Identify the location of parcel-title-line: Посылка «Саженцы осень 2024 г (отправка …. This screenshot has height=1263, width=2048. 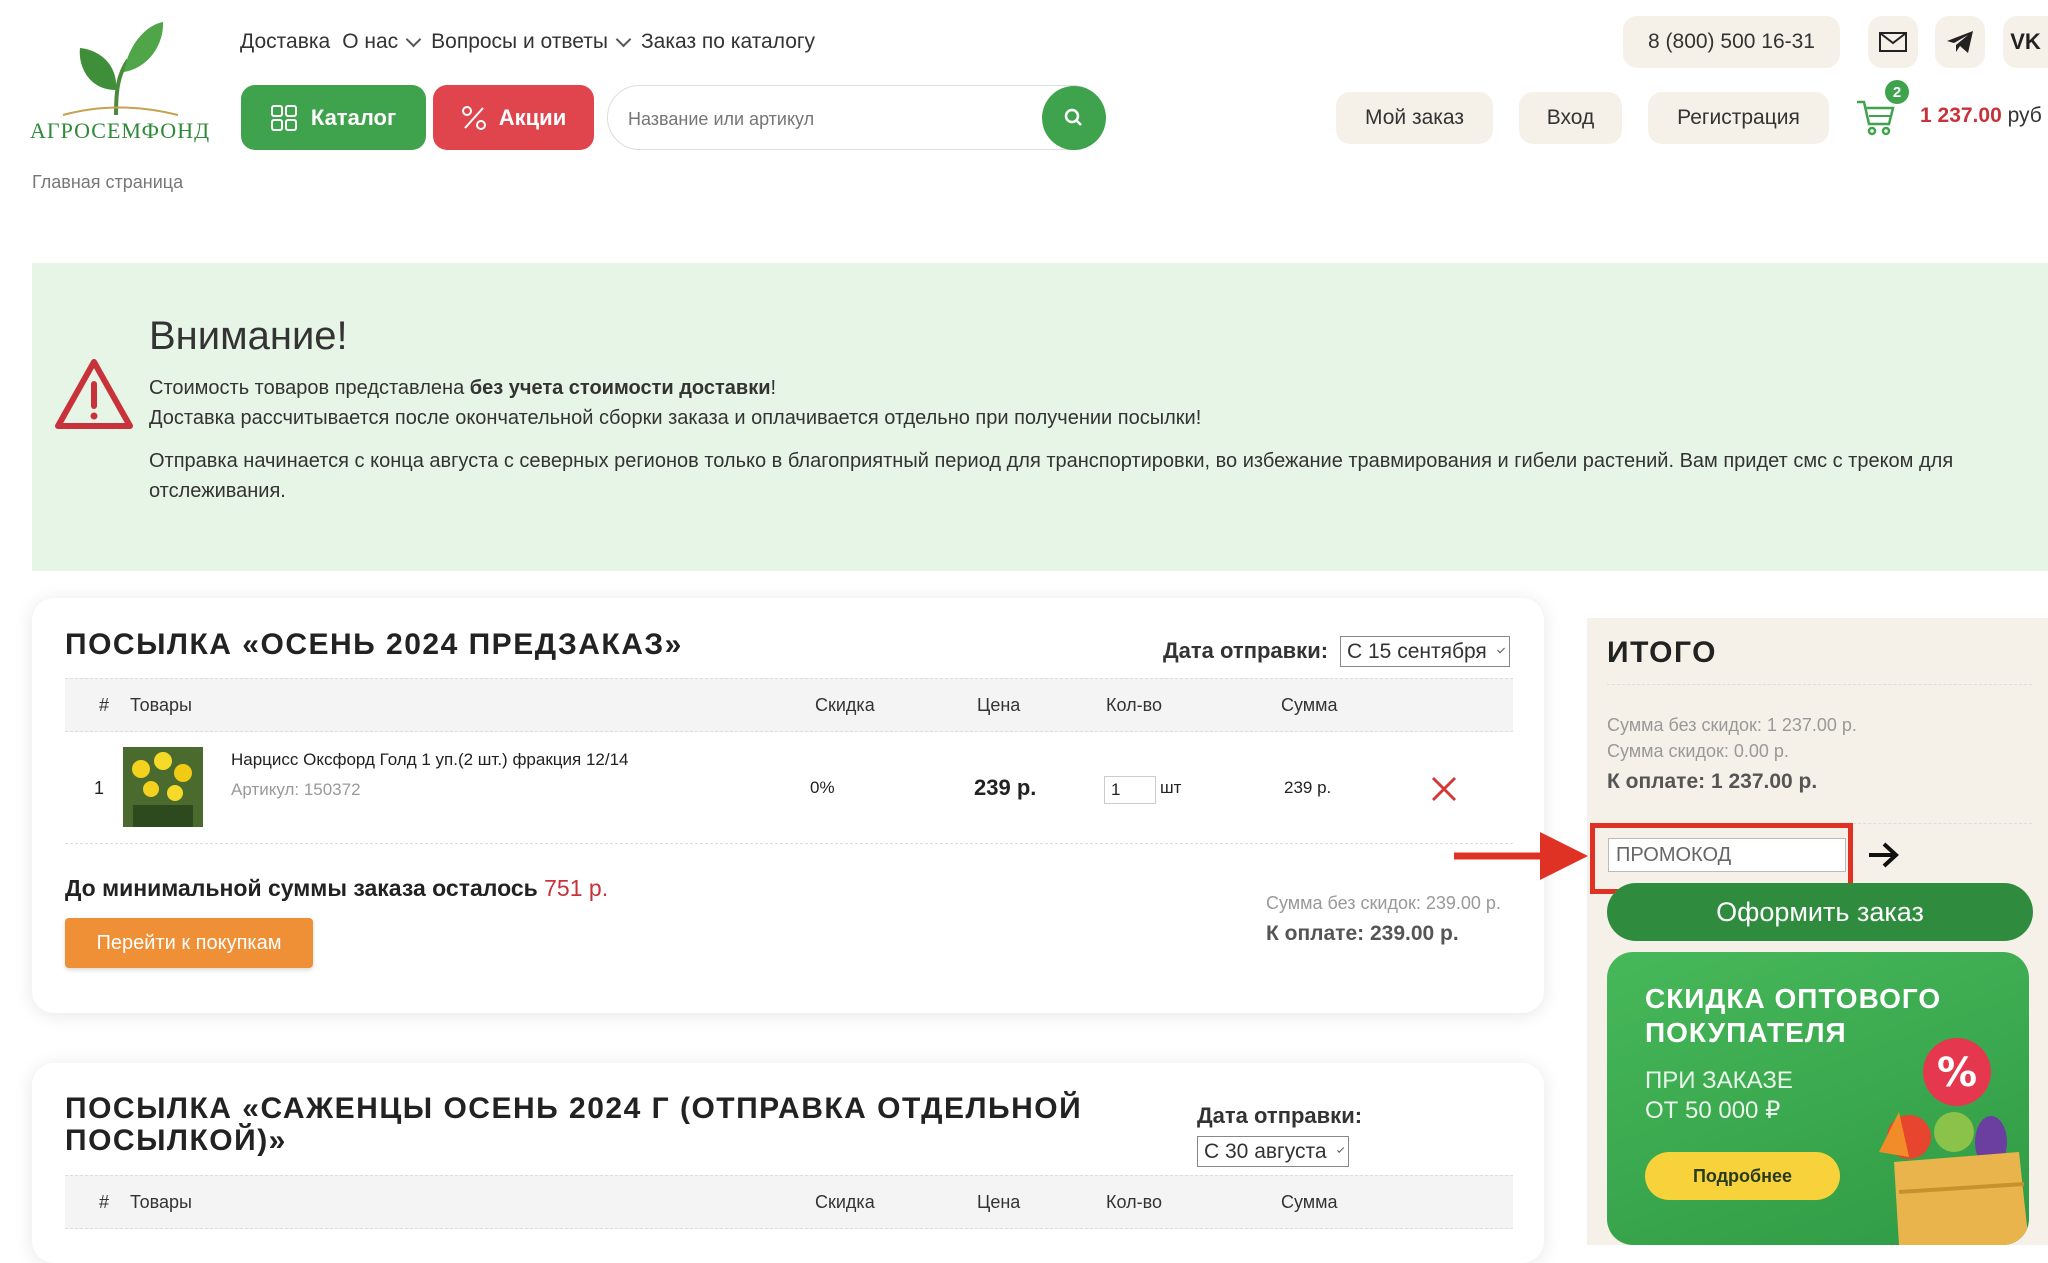
(574, 1108).